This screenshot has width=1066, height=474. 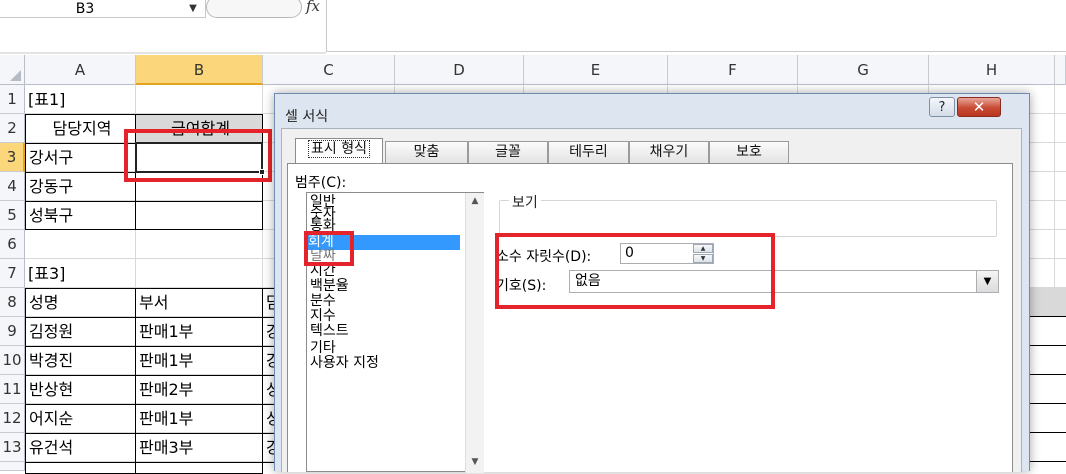 I want to click on tab-fill: 채우기, so click(x=669, y=152).